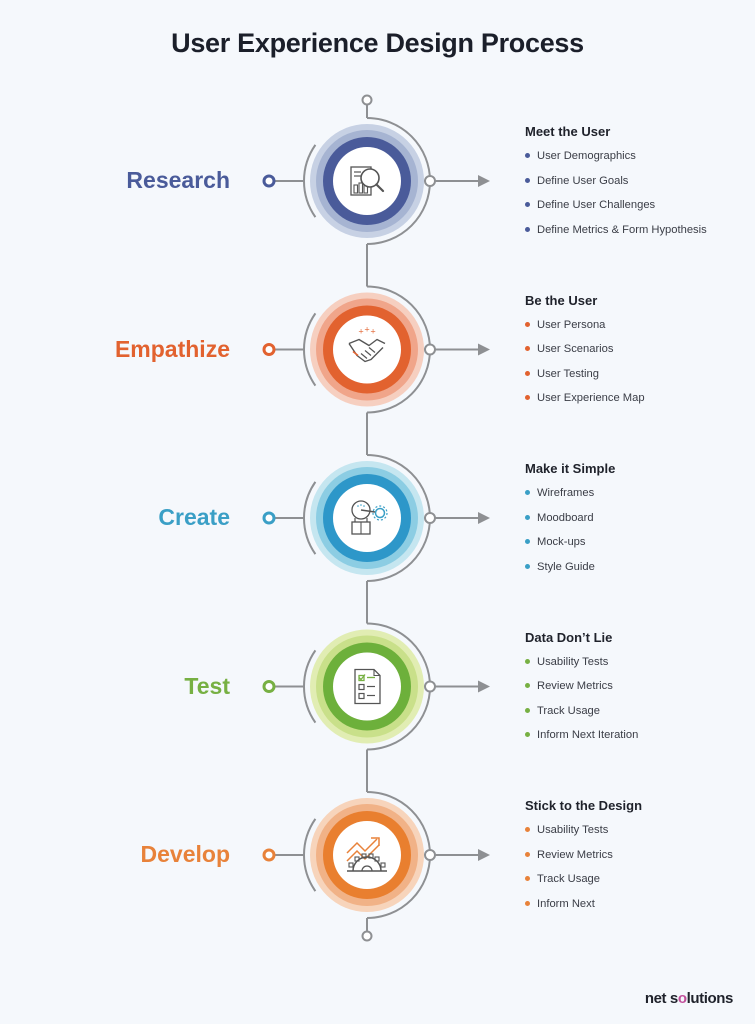 The image size is (755, 1024). I want to click on list-item: User Scenarios, so click(637, 352).